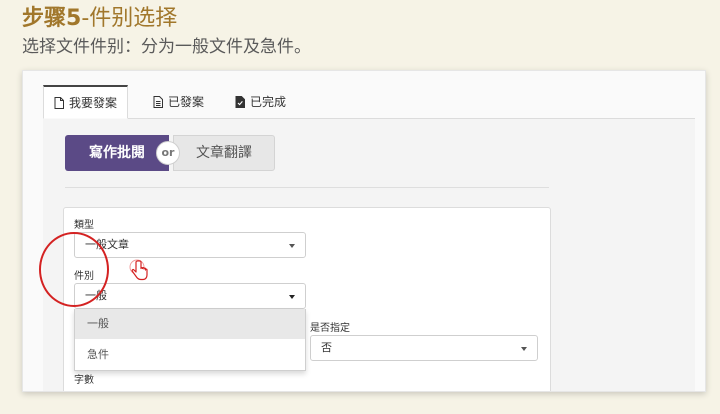 This screenshot has height=414, width=720. I want to click on writing-review-button: 寫作批閱, so click(117, 153).